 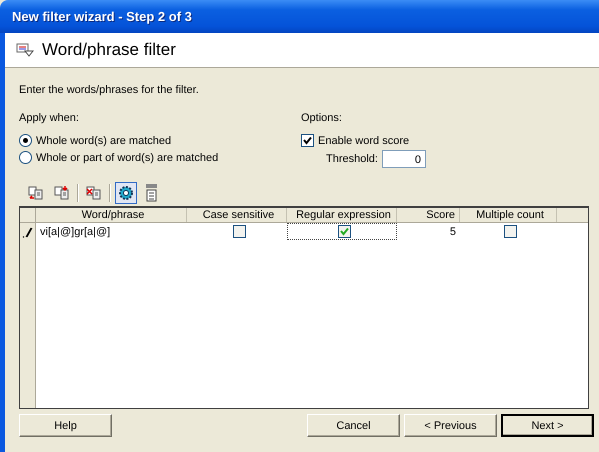 I want to click on word-score-checkbox: Enable word score, so click(x=355, y=140).